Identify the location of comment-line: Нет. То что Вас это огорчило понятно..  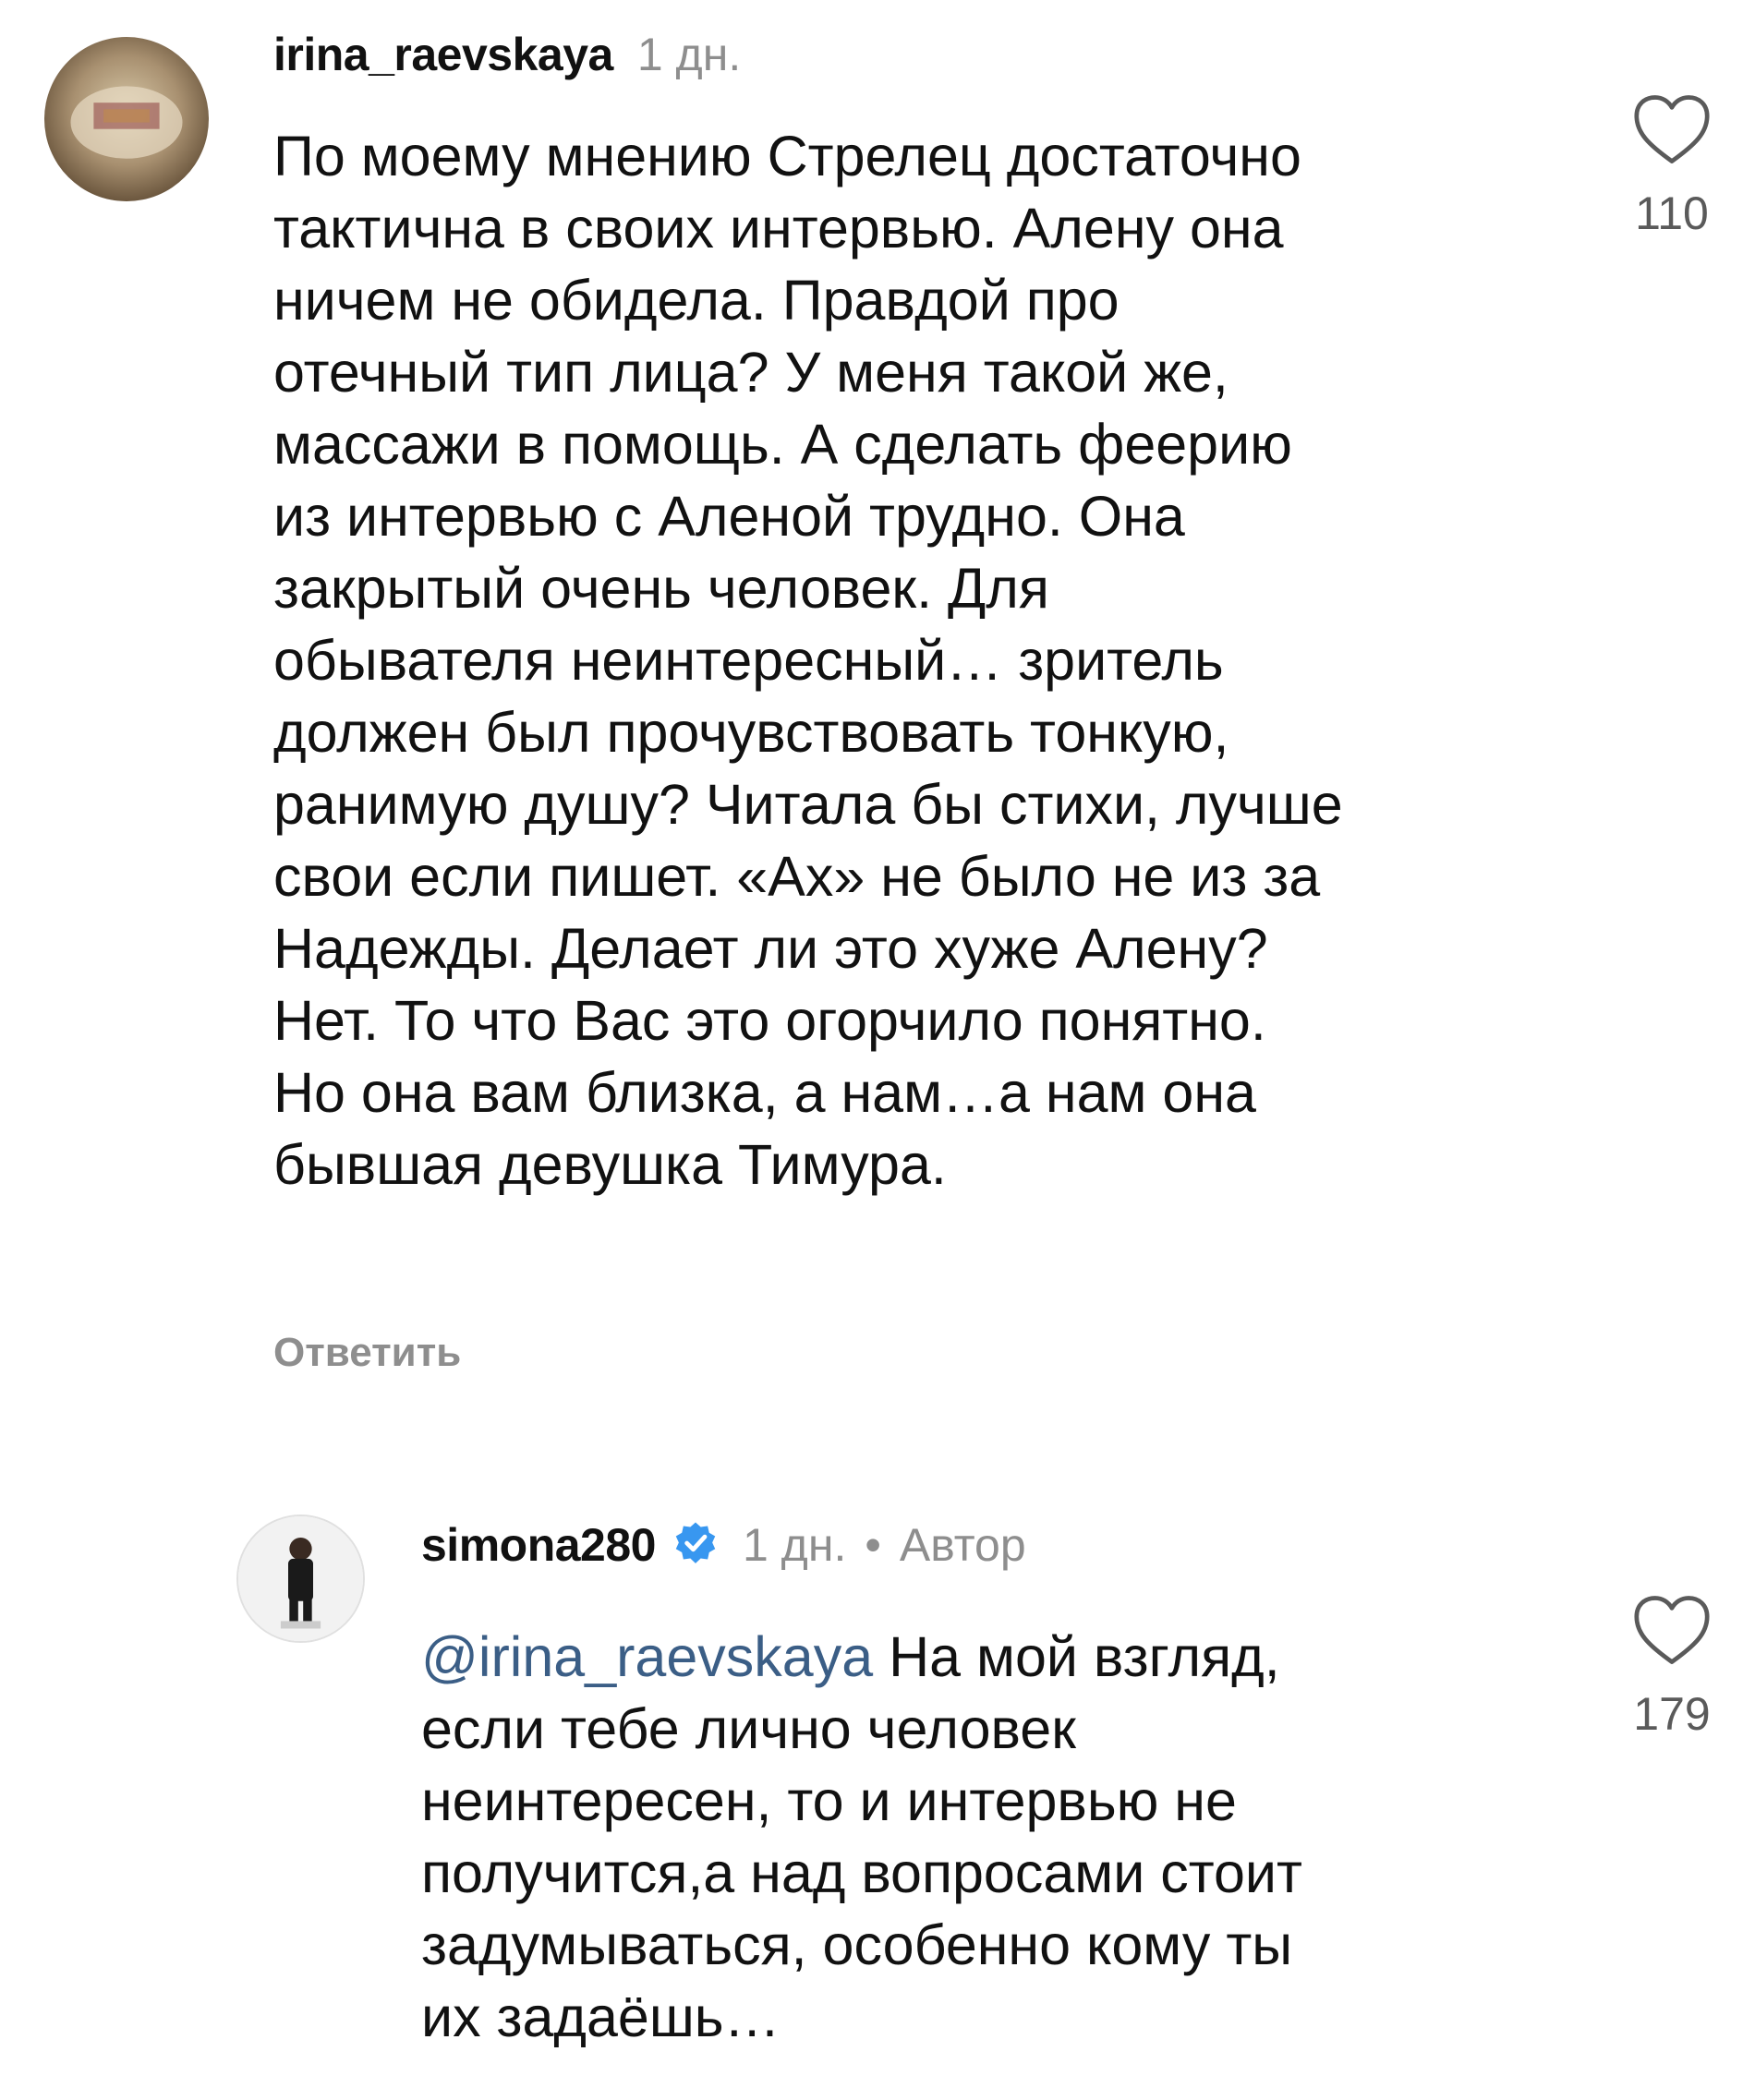
(769, 1021).